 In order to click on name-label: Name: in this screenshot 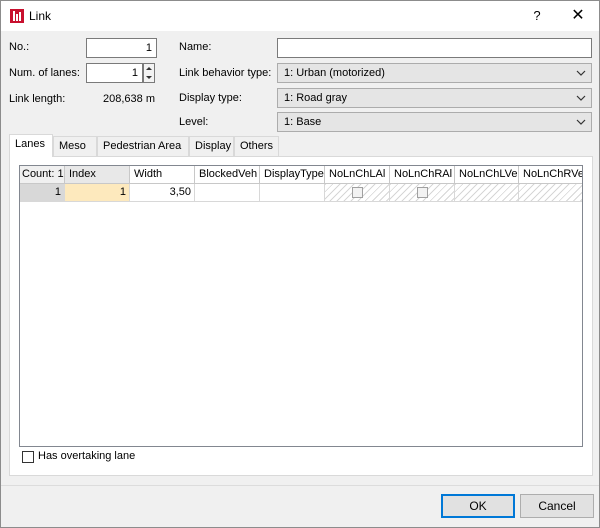, I will do `click(195, 47)`.